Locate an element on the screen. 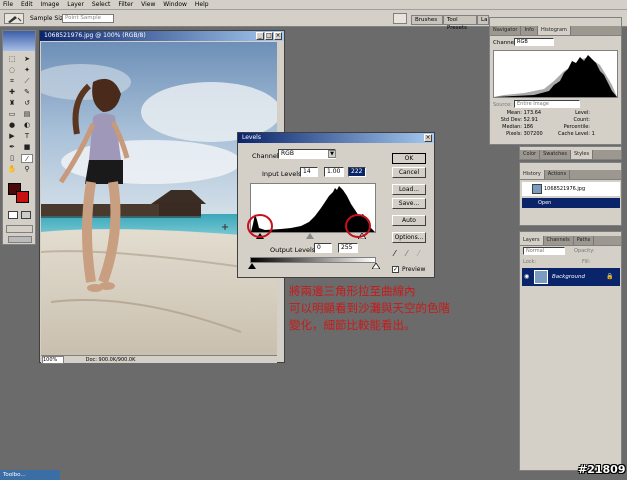  magic-wand-tool-icon: ✦ is located at coordinates (27, 70).